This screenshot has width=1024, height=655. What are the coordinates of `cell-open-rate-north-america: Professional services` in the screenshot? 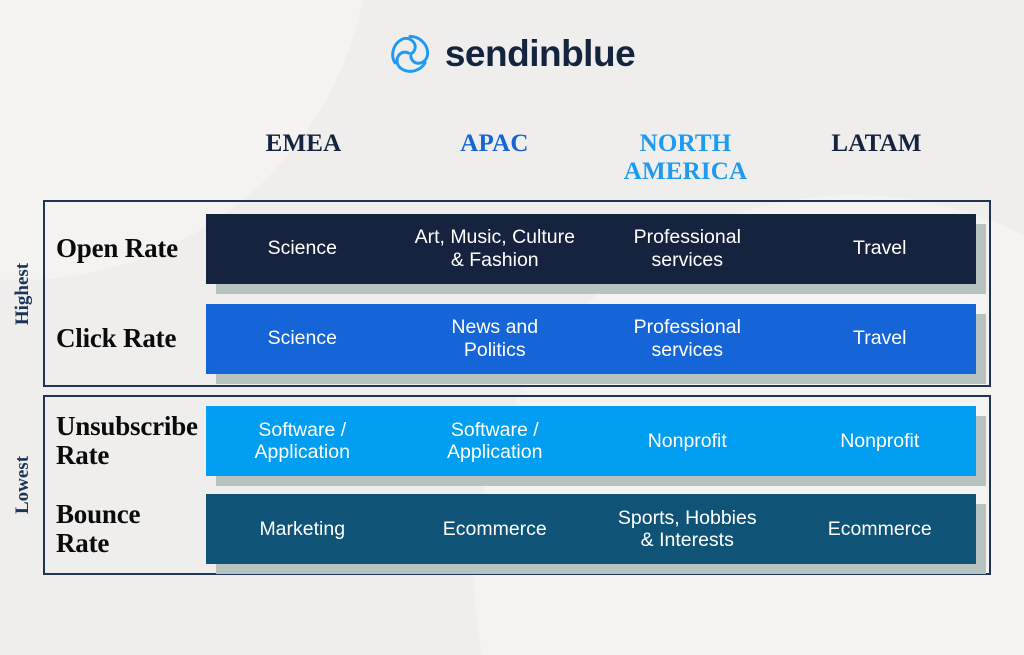 It's located at (687, 248).